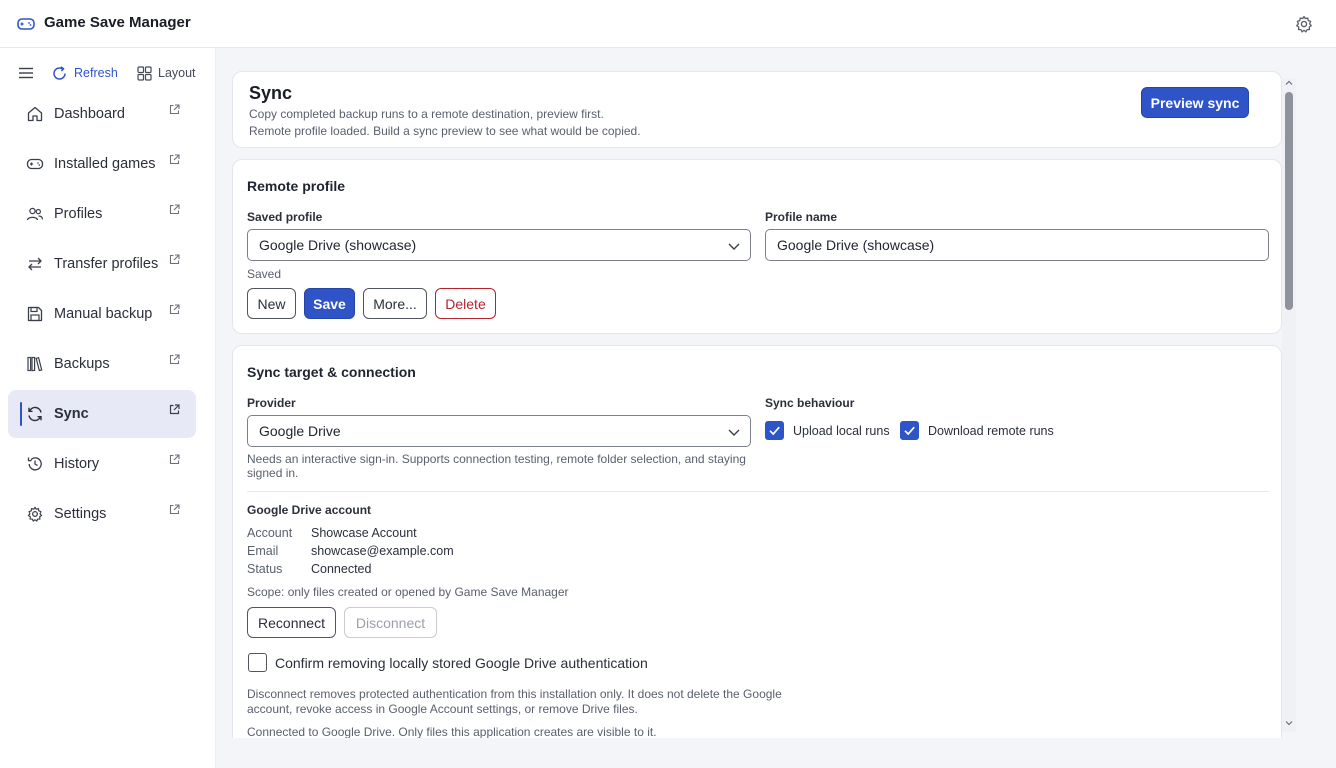 This screenshot has width=1336, height=768. Describe the element at coordinates (82, 364) in the screenshot. I see `sidebar-item-label: Backups` at that location.